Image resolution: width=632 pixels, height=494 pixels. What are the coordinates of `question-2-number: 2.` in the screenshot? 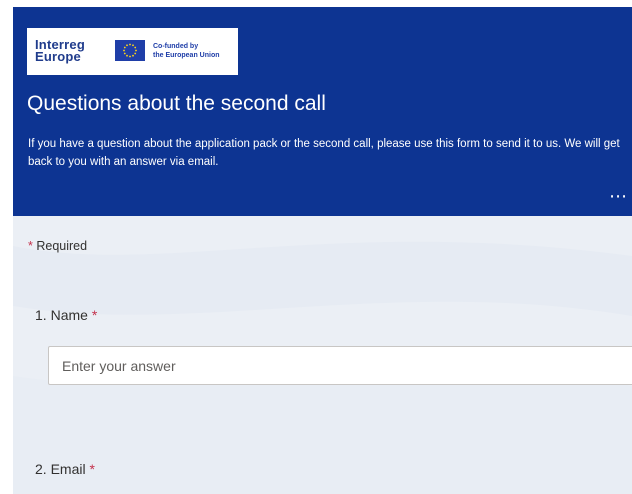 It's located at (41, 469).